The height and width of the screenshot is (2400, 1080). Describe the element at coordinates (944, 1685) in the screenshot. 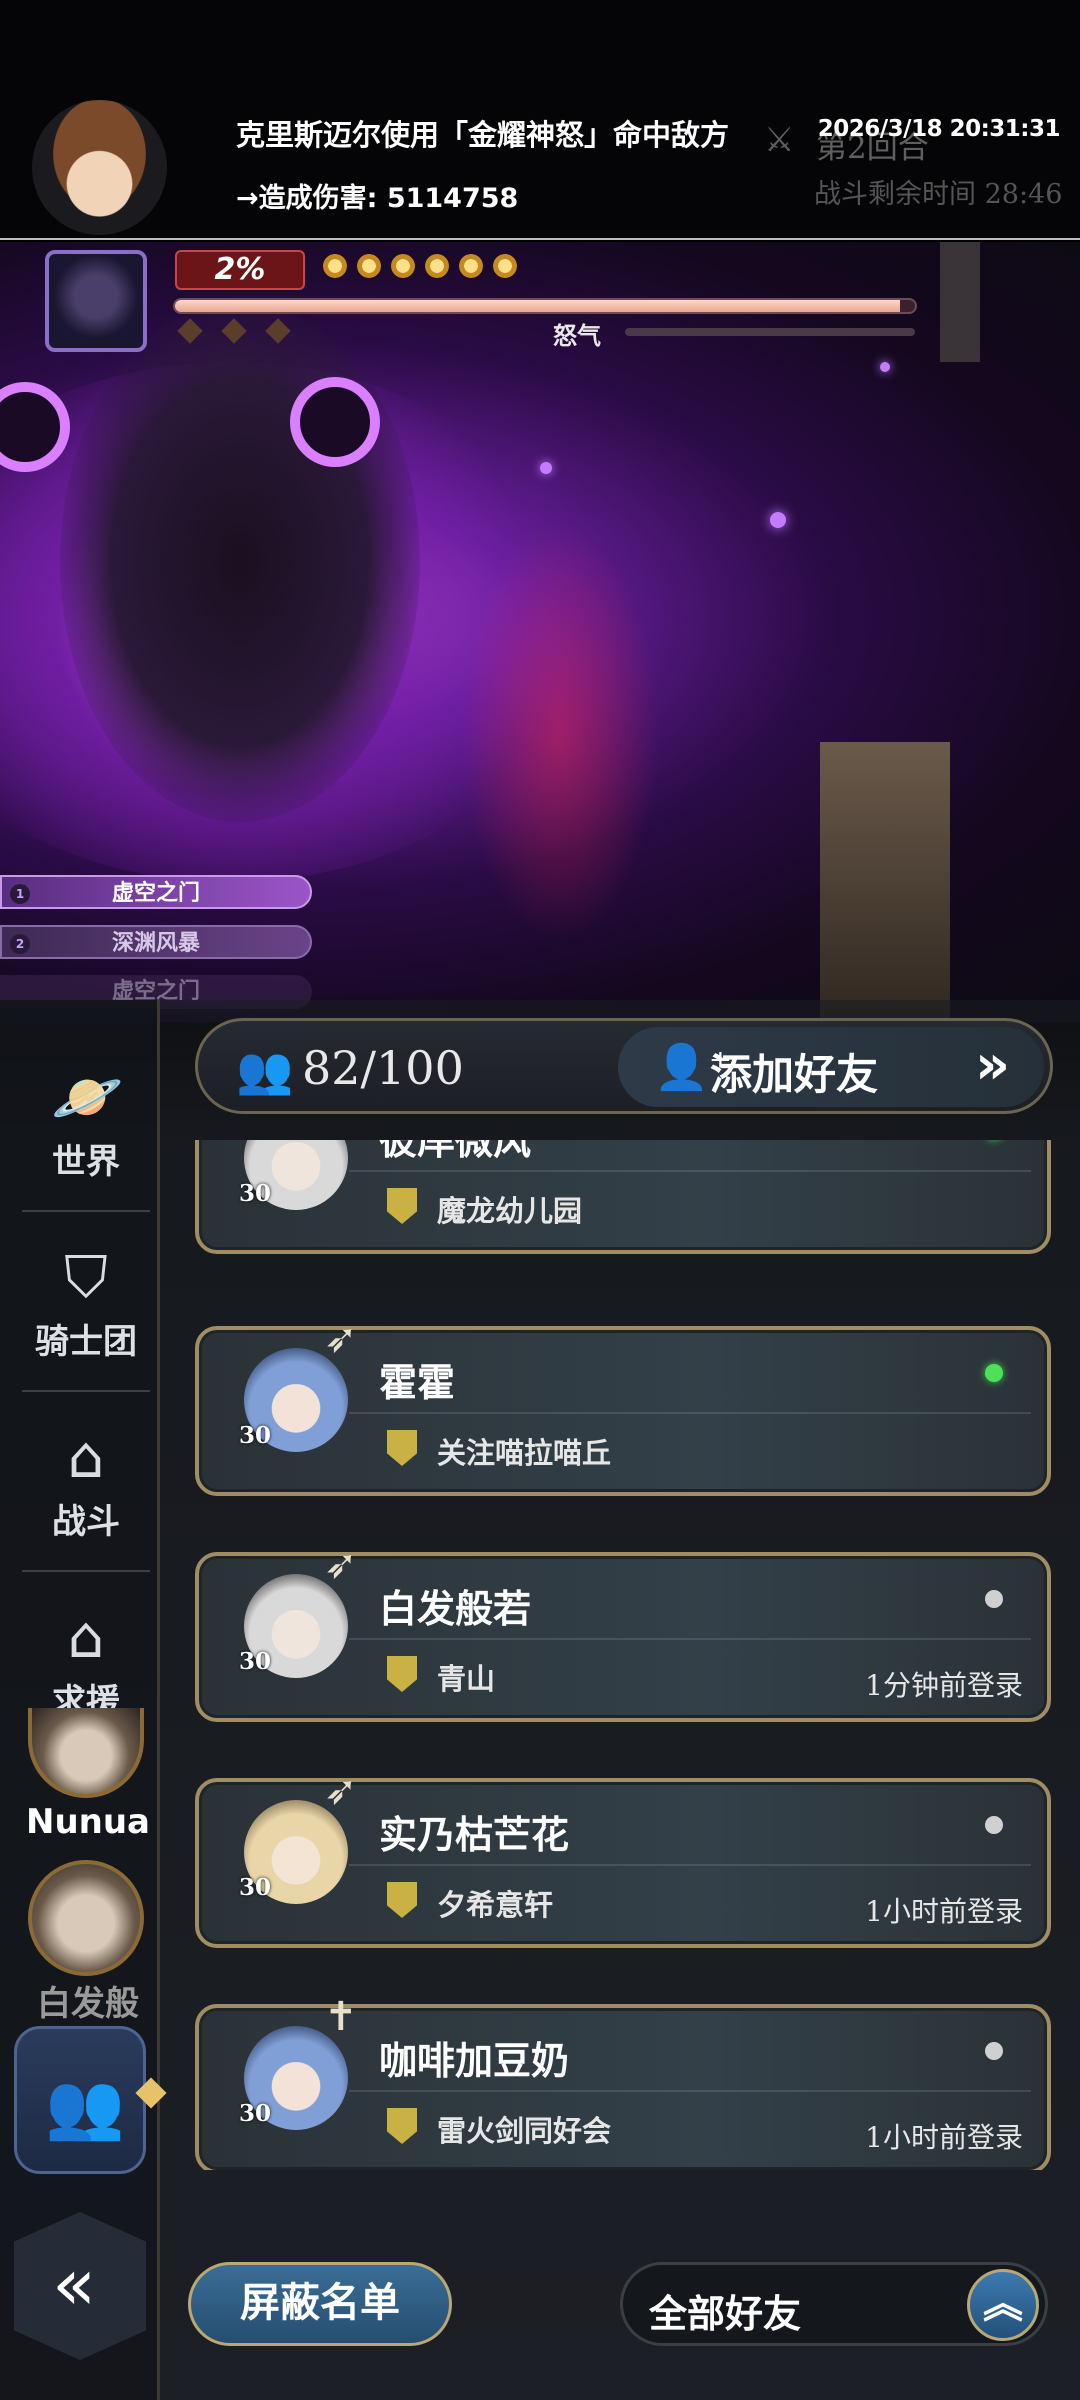

I see `last-login-time: 1分钟前登录` at that location.